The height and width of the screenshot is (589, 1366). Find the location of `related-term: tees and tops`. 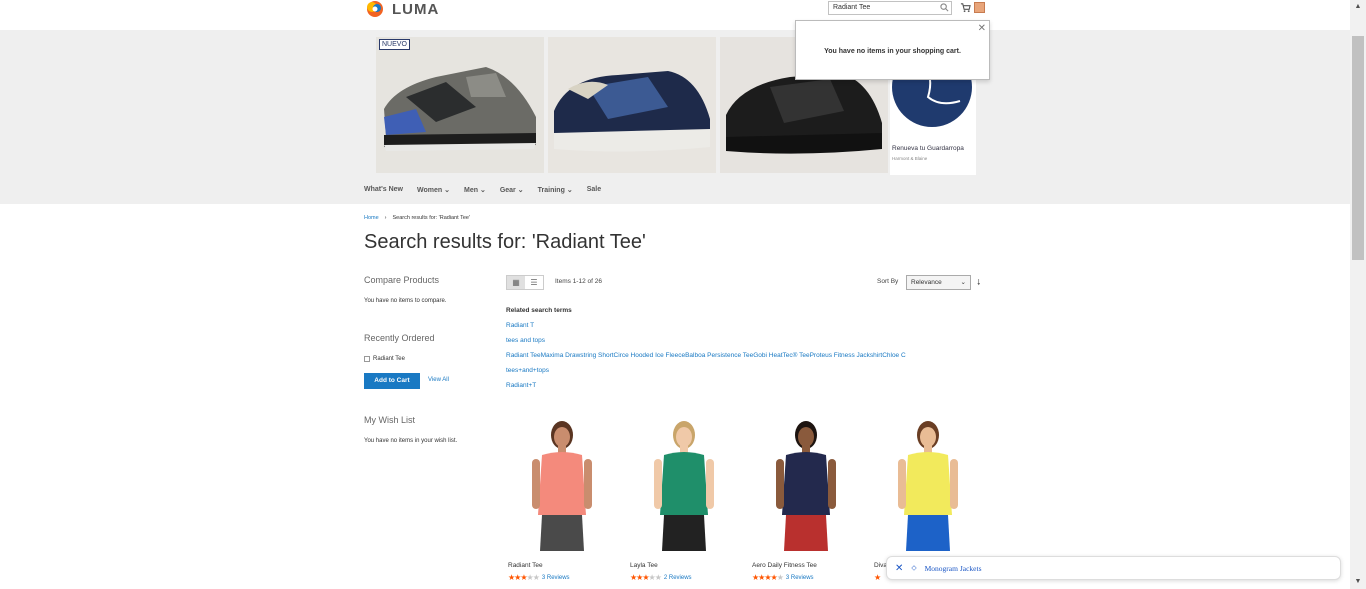

related-term: tees and tops is located at coordinates (525, 340).